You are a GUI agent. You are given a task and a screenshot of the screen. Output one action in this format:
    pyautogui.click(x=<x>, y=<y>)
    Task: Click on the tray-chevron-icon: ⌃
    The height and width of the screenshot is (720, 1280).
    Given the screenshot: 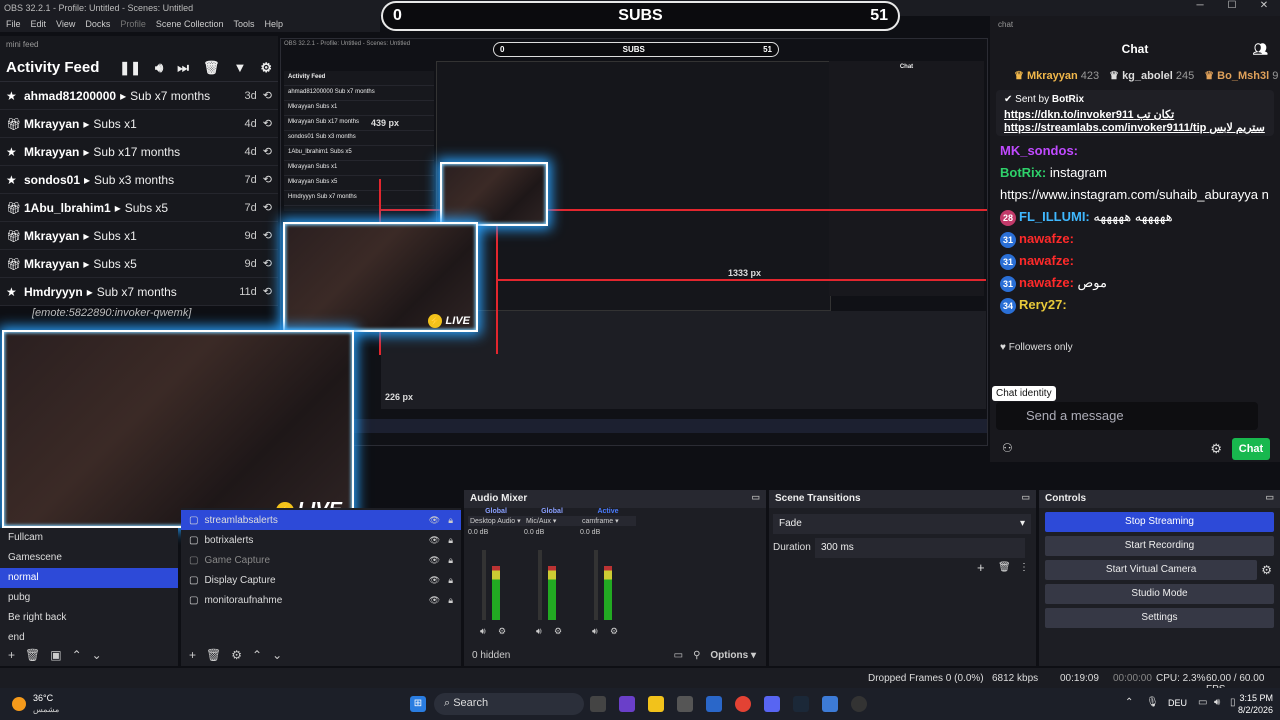 What is the action you would take?
    pyautogui.click(x=1129, y=702)
    